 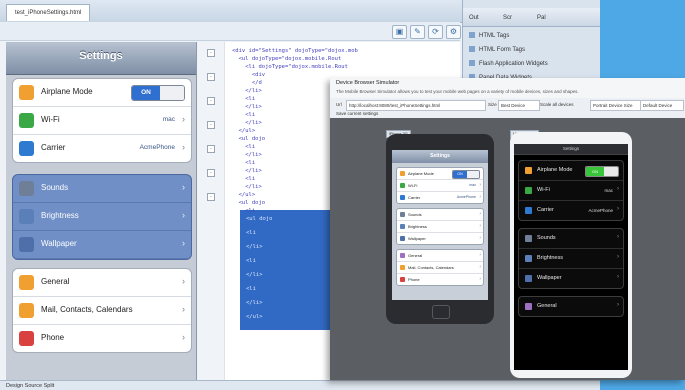 What do you see at coordinates (102, 311) in the screenshot?
I see `settings-row-mail-contacts-calendars: Mail, Contacts, Calendars ›` at bounding box center [102, 311].